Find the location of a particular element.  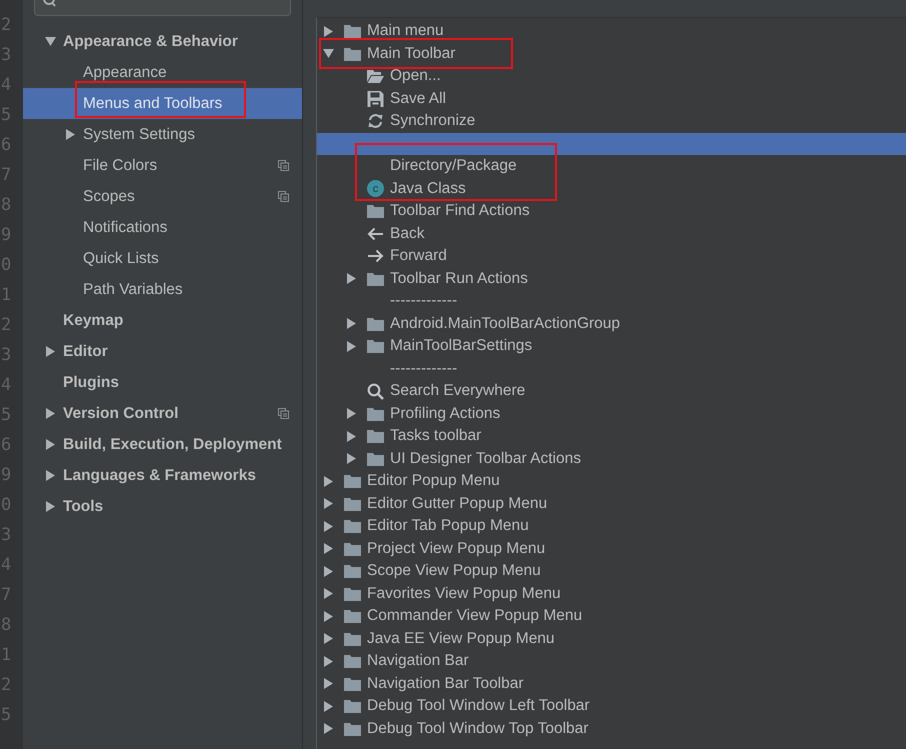

tree-item: Main menu is located at coordinates (611, 31).